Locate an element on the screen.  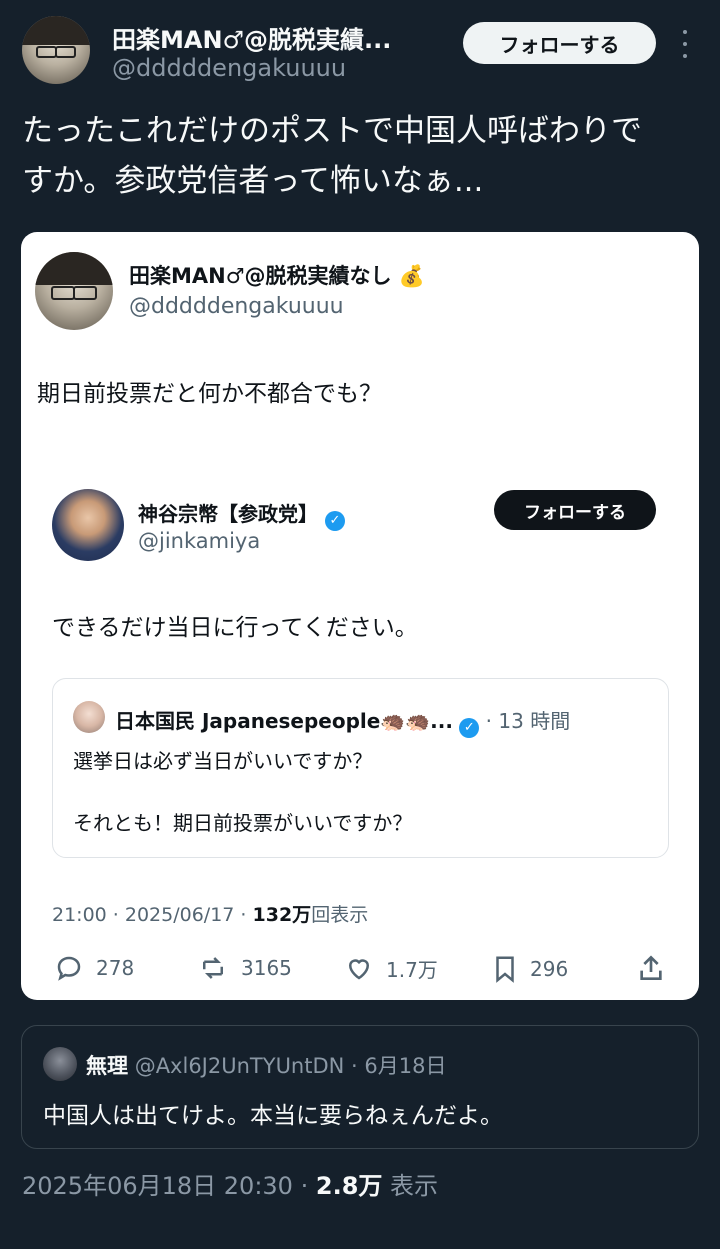
post-timestamp: 2025年06月18日 20:30 is located at coordinates (157, 1186).